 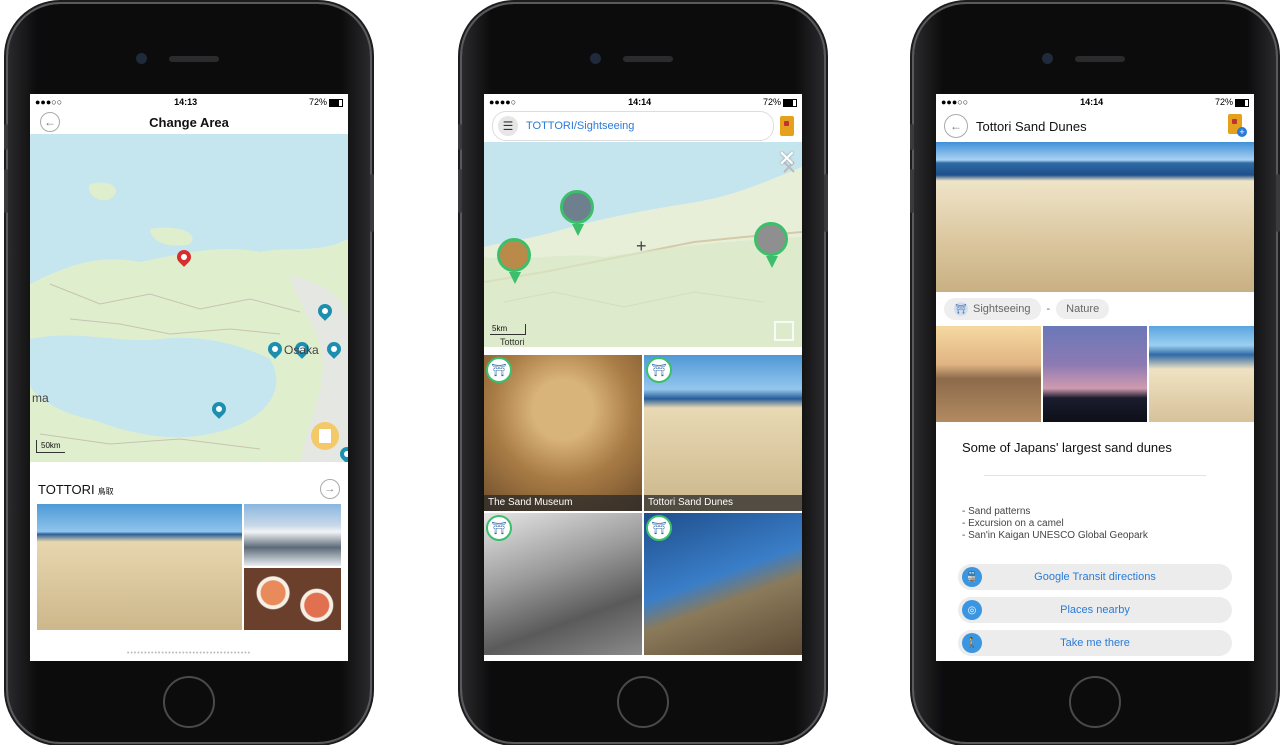 I want to click on spot-pin-coast, so click(x=577, y=213).